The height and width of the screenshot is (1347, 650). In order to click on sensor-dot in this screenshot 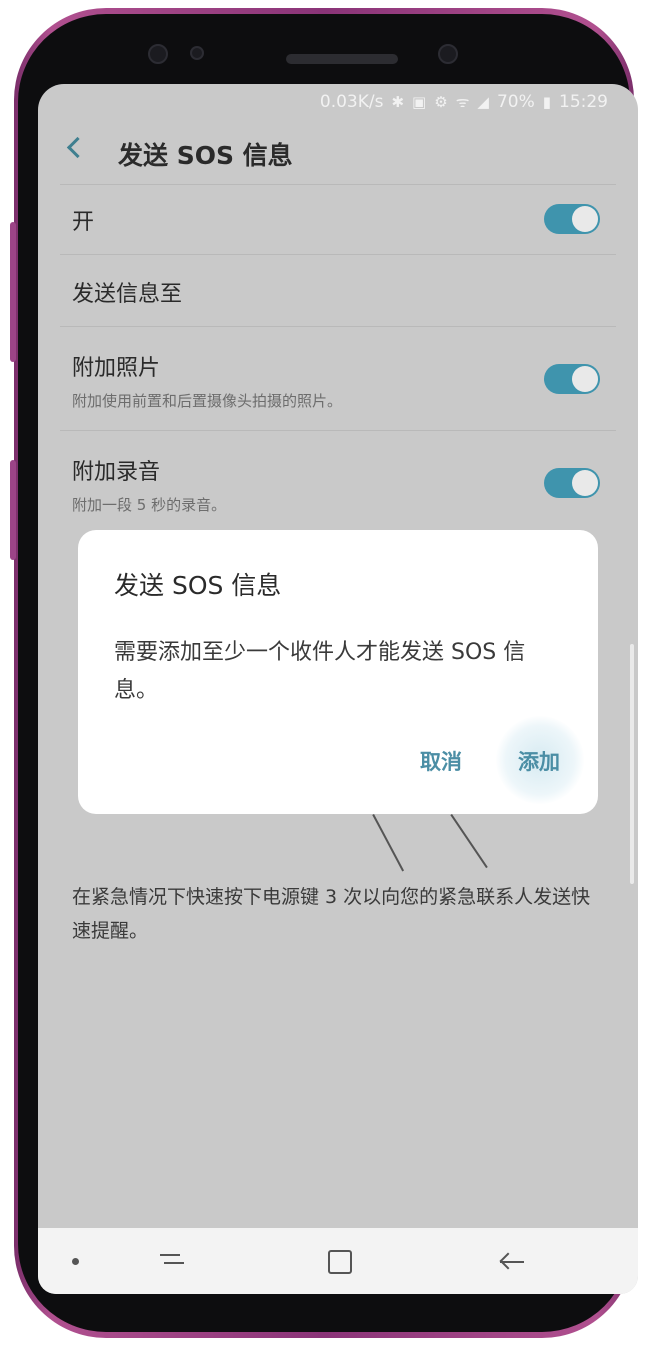, I will do `click(197, 53)`.